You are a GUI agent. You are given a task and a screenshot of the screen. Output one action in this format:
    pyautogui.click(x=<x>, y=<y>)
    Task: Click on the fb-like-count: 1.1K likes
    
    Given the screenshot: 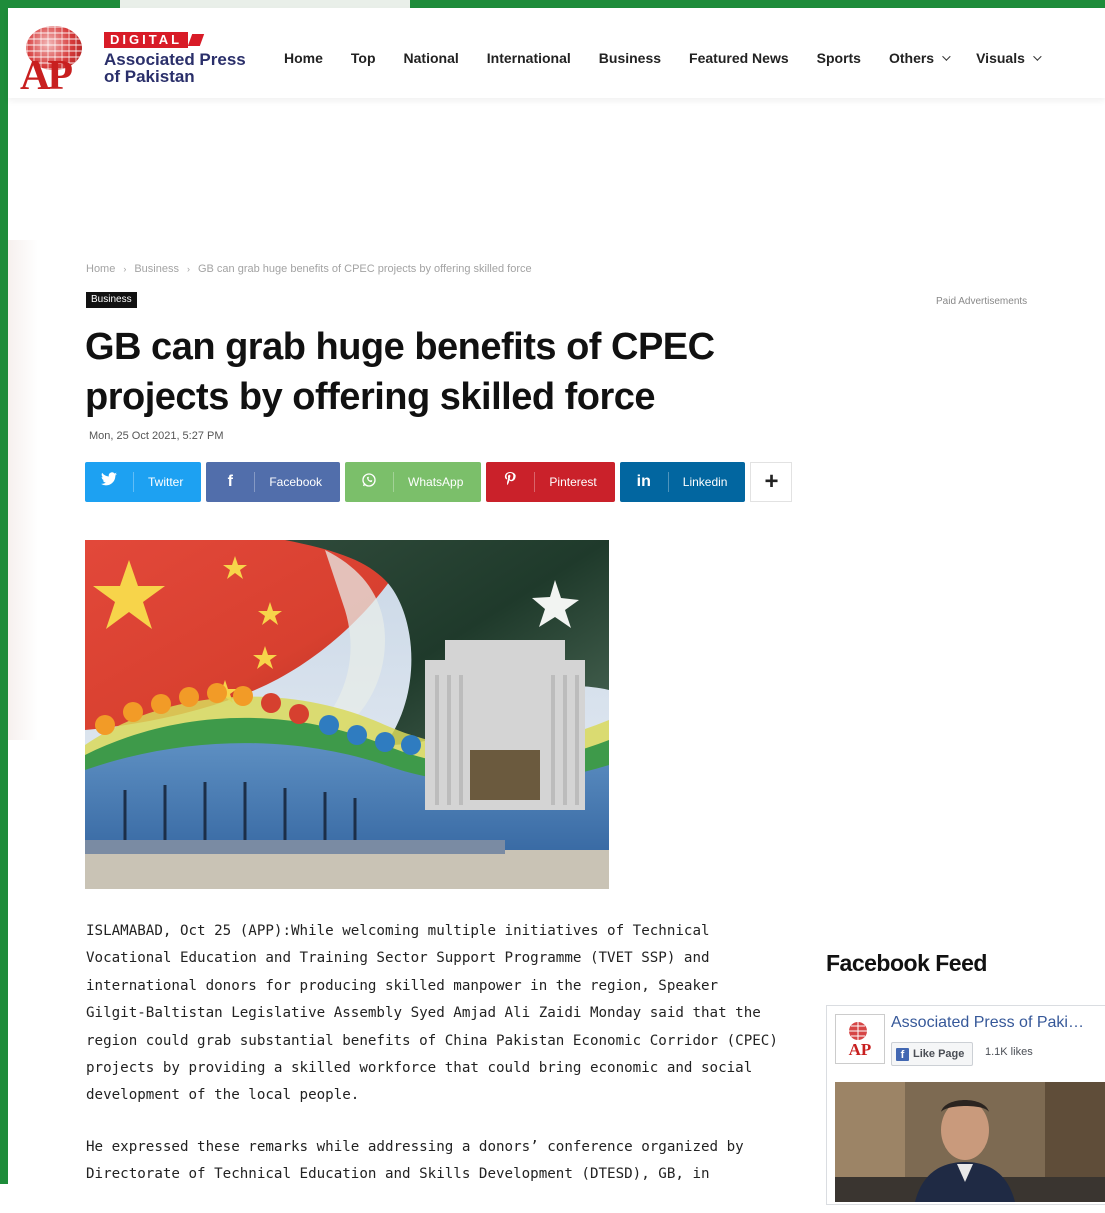 What is the action you would take?
    pyautogui.click(x=1009, y=1052)
    